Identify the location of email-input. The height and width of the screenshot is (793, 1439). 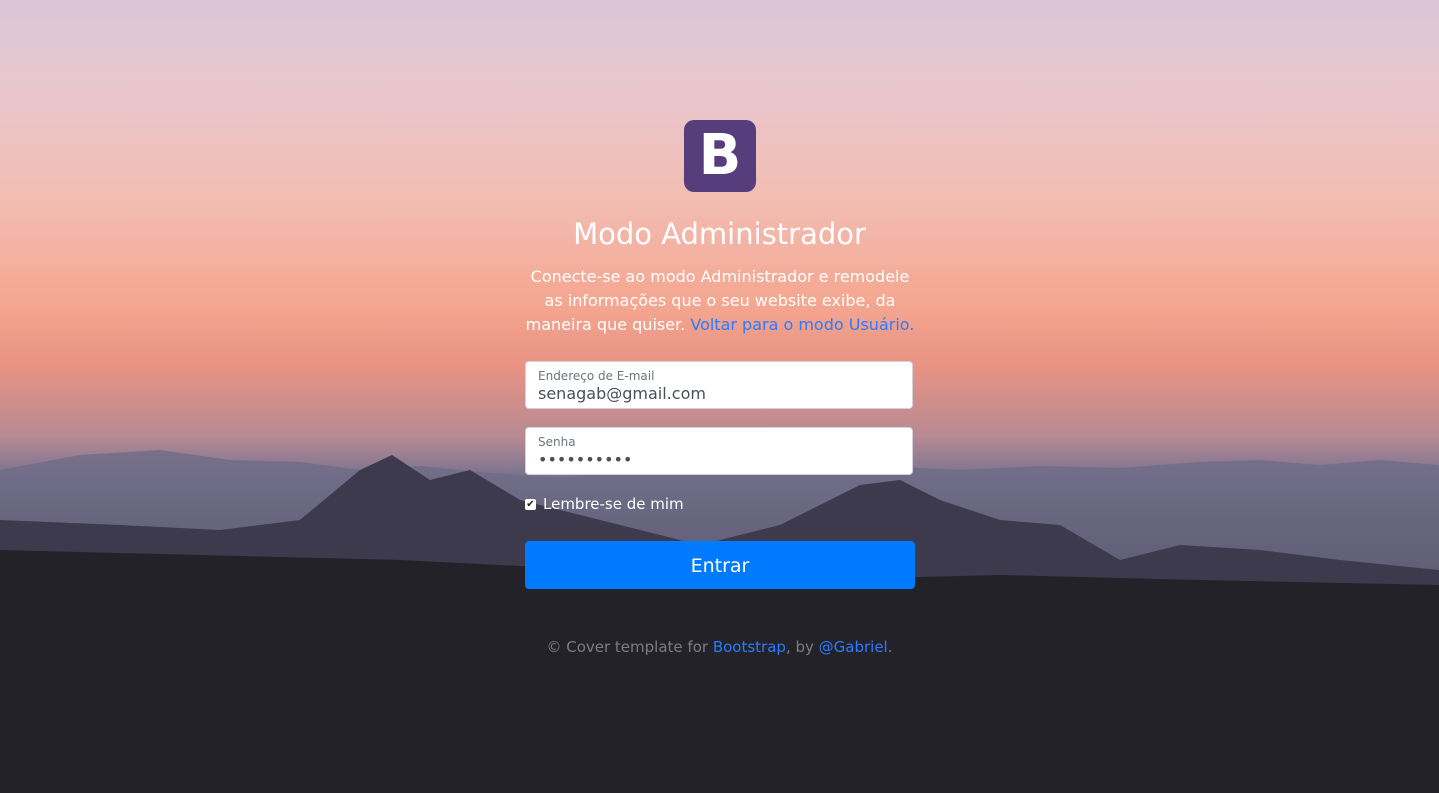
(718, 393).